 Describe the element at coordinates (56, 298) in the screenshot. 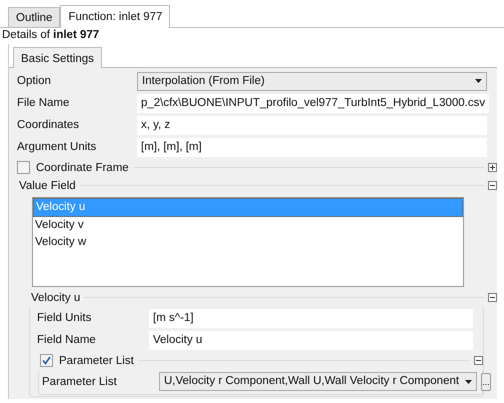

I see `group-label: Velocity u` at that location.